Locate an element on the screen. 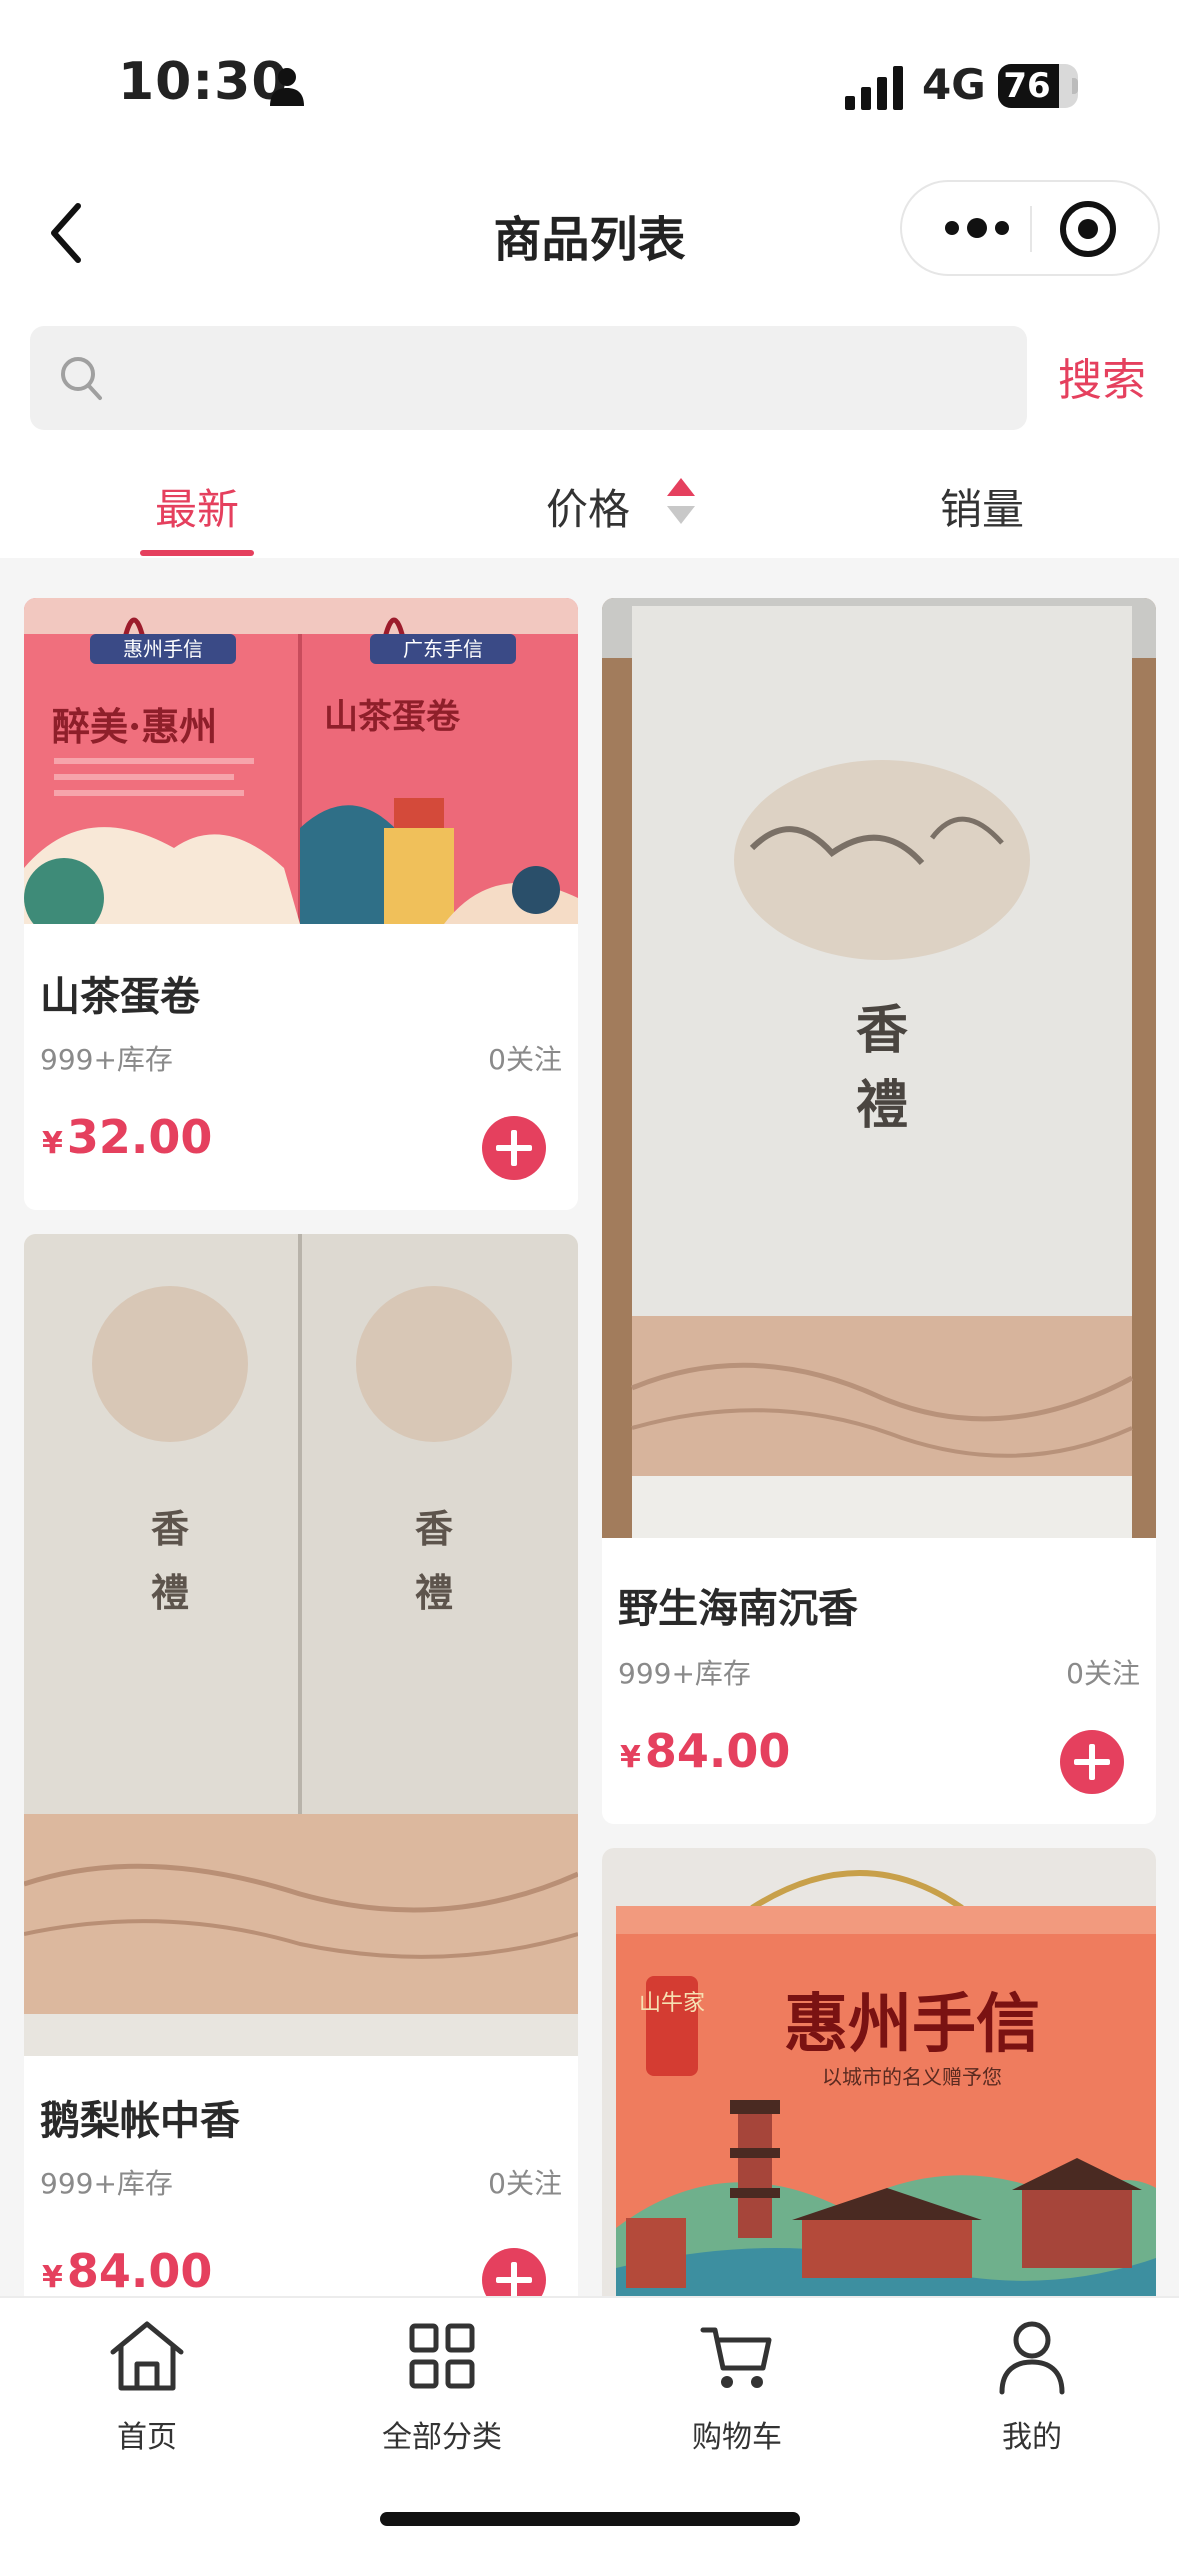 The height and width of the screenshot is (2556, 1179). cart-icon is located at coordinates (736, 2357).